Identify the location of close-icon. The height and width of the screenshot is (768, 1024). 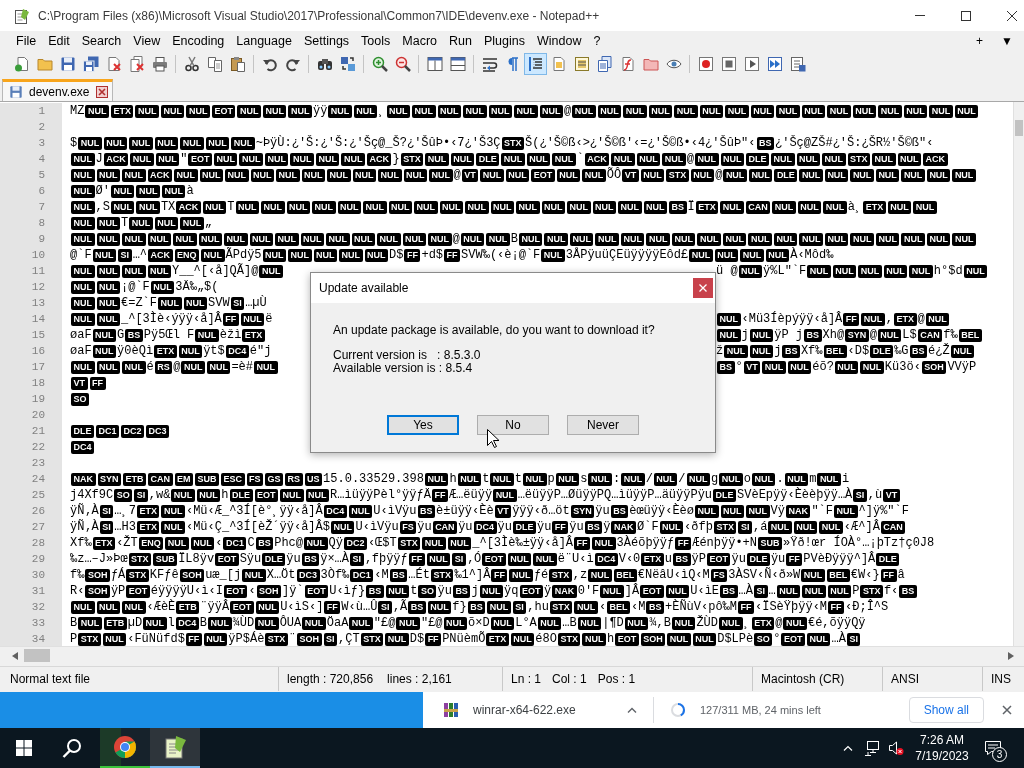
(1007, 710).